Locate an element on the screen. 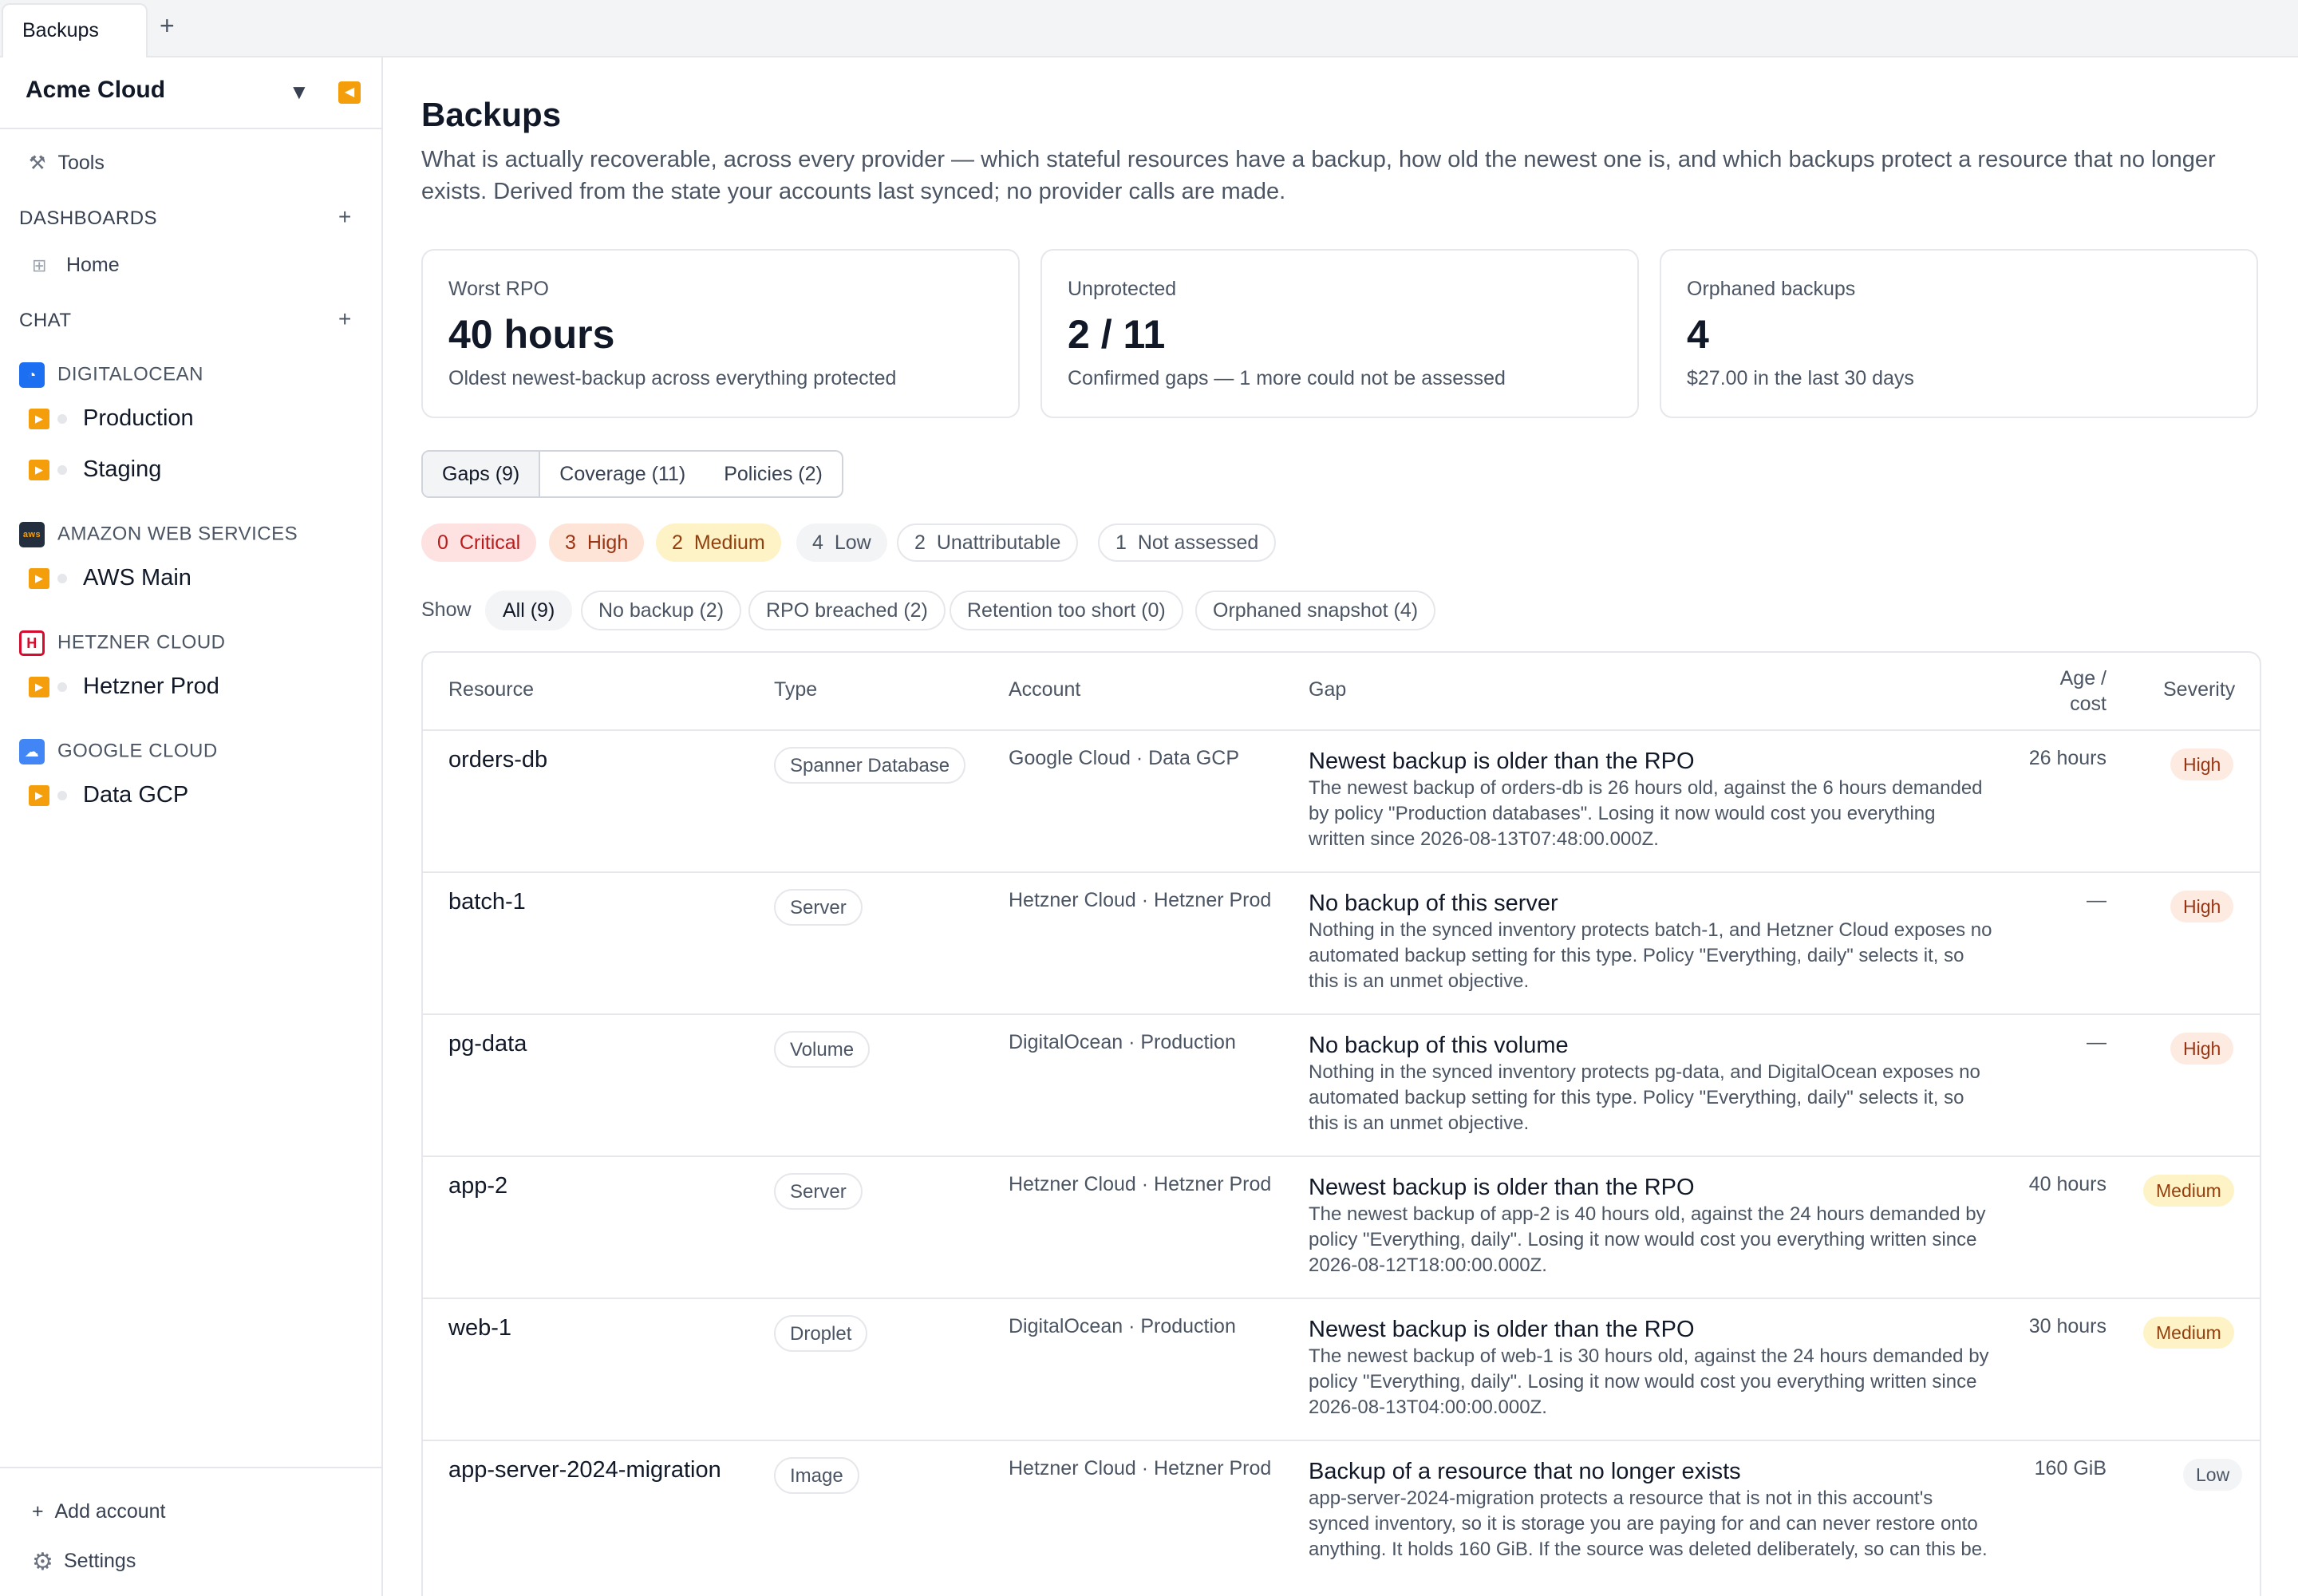 Image resolution: width=2298 pixels, height=1596 pixels. dashboards-section-label: DASHBOARDS is located at coordinates (89, 218).